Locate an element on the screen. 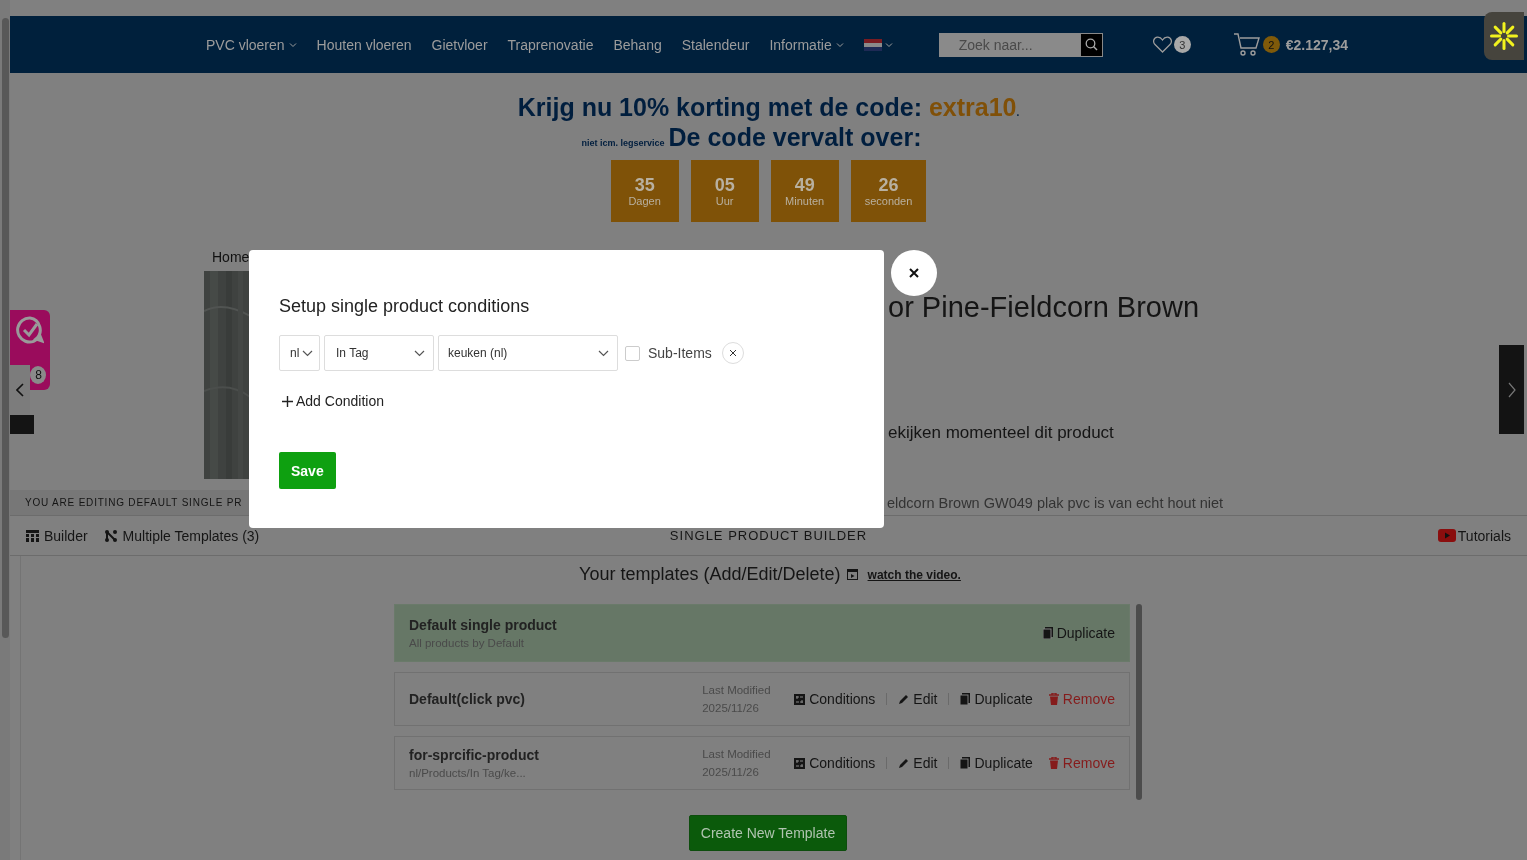  templates-heading: Your templates (Add/Edit/Delete) is located at coordinates (710, 574).